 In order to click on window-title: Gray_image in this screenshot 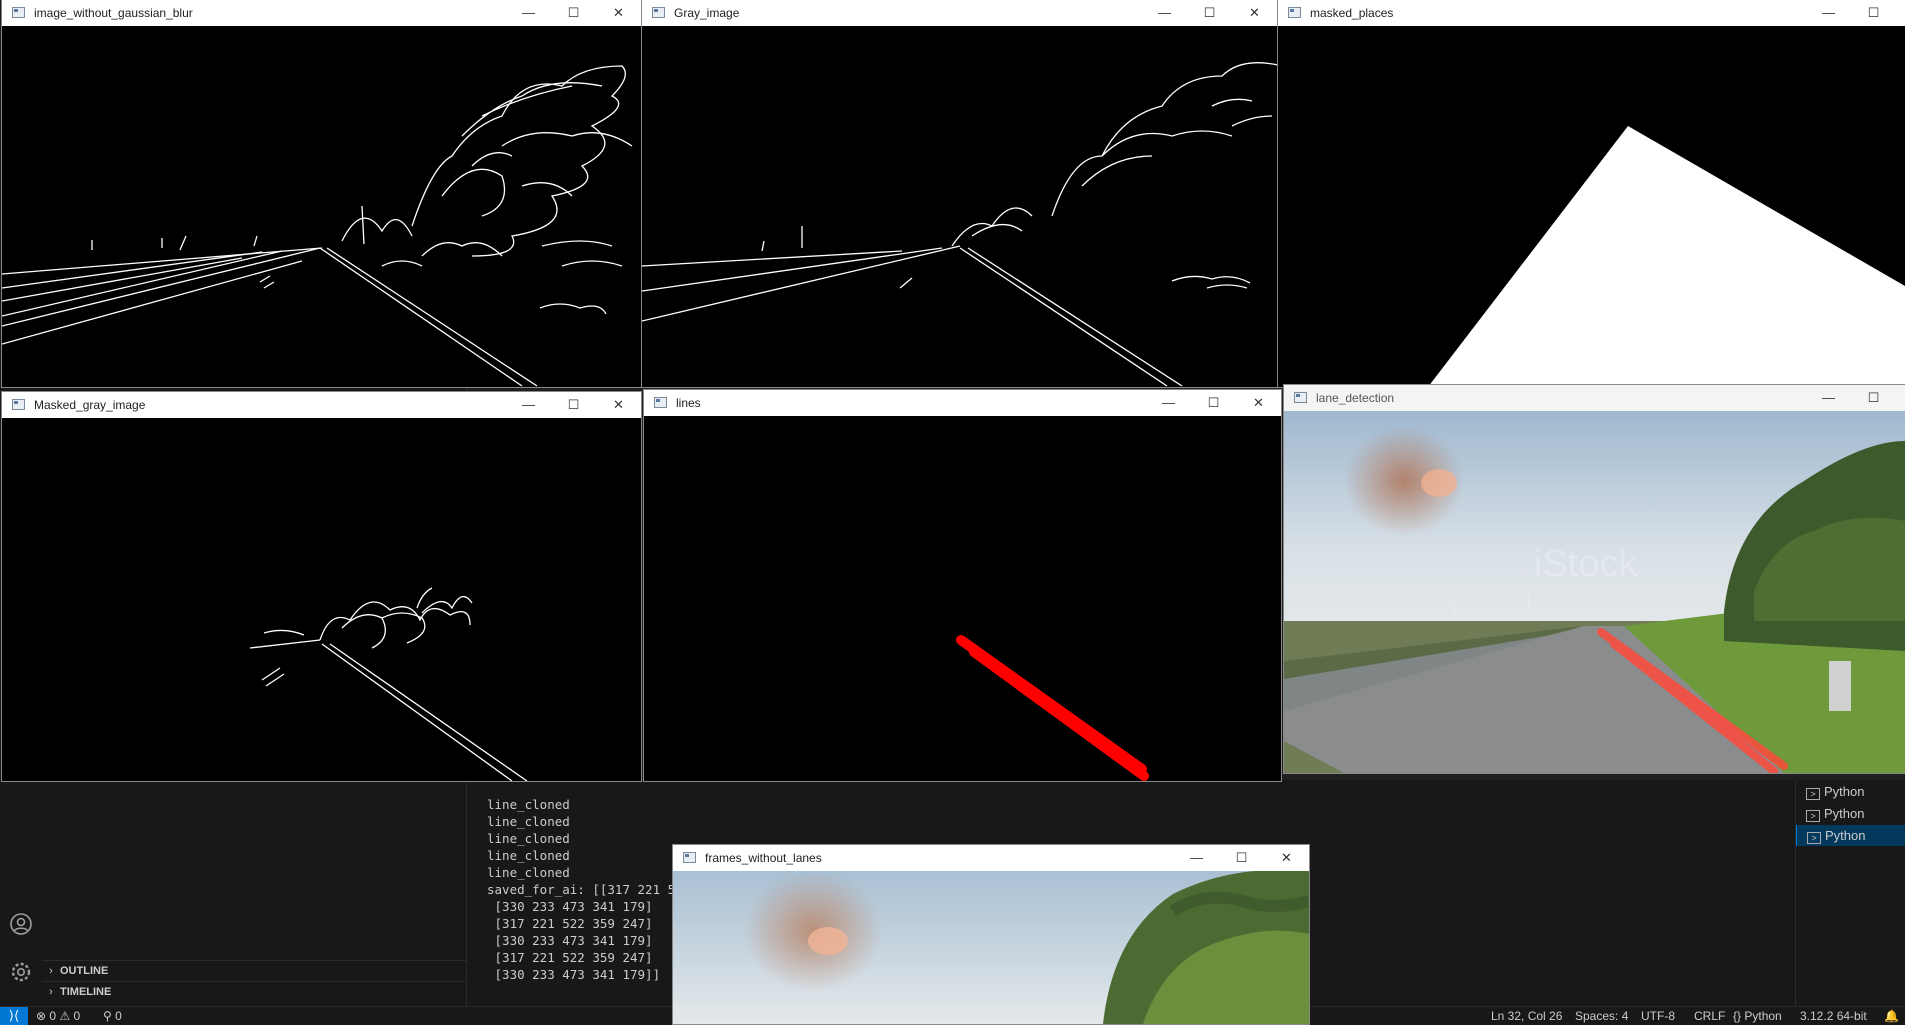, I will do `click(707, 13)`.